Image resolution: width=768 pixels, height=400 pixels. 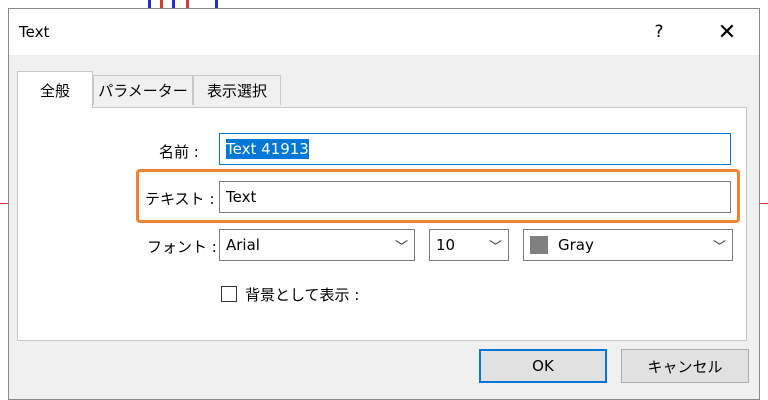 What do you see at coordinates (180, 199) in the screenshot?
I see `text-label: テキスト :` at bounding box center [180, 199].